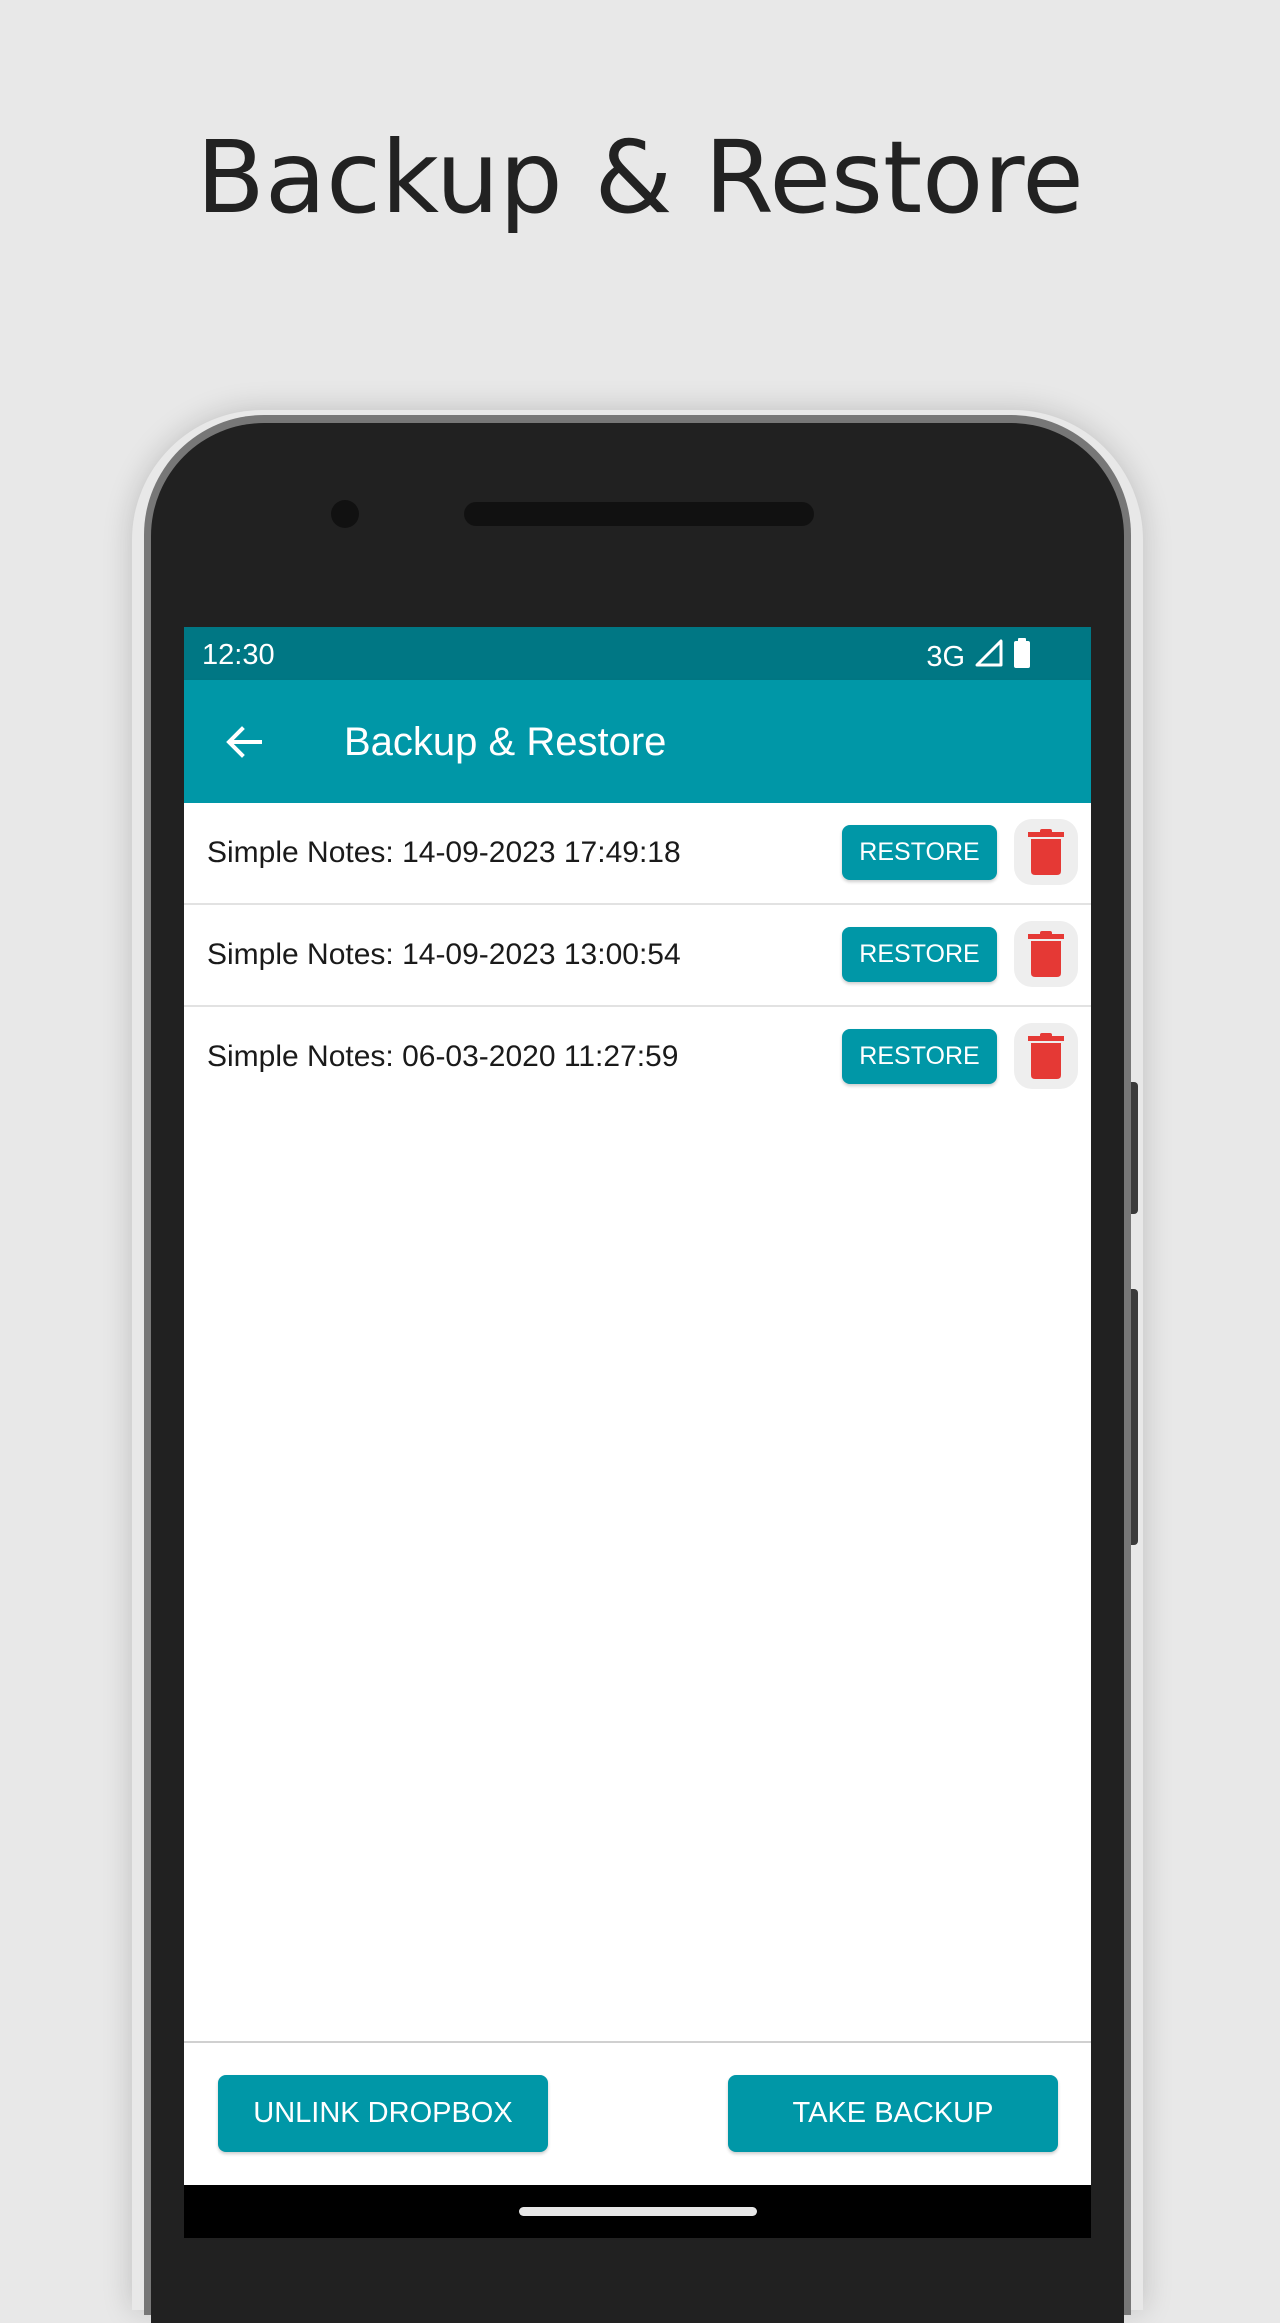 The width and height of the screenshot is (1280, 2323). I want to click on status-icons: 3G, so click(978, 657).